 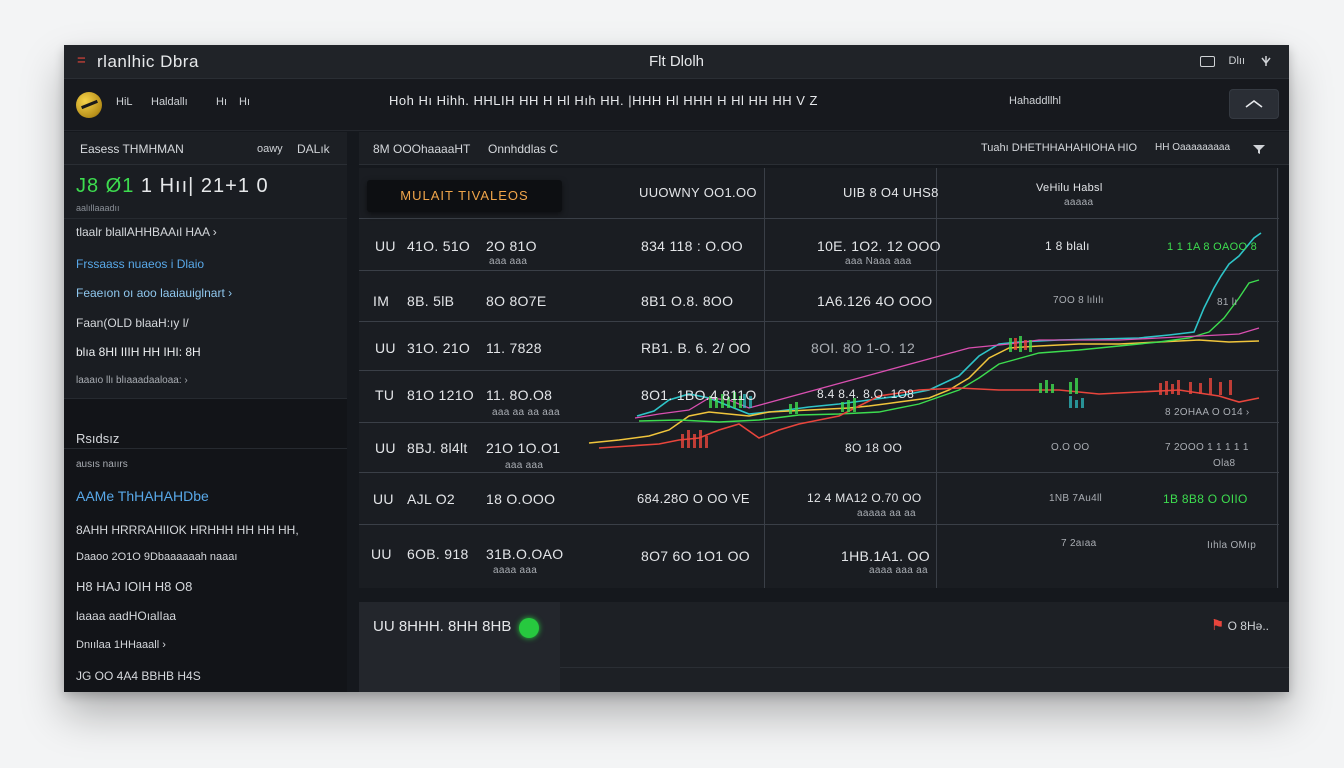 I want to click on row1-ask: 2O 81O, so click(x=511, y=246).